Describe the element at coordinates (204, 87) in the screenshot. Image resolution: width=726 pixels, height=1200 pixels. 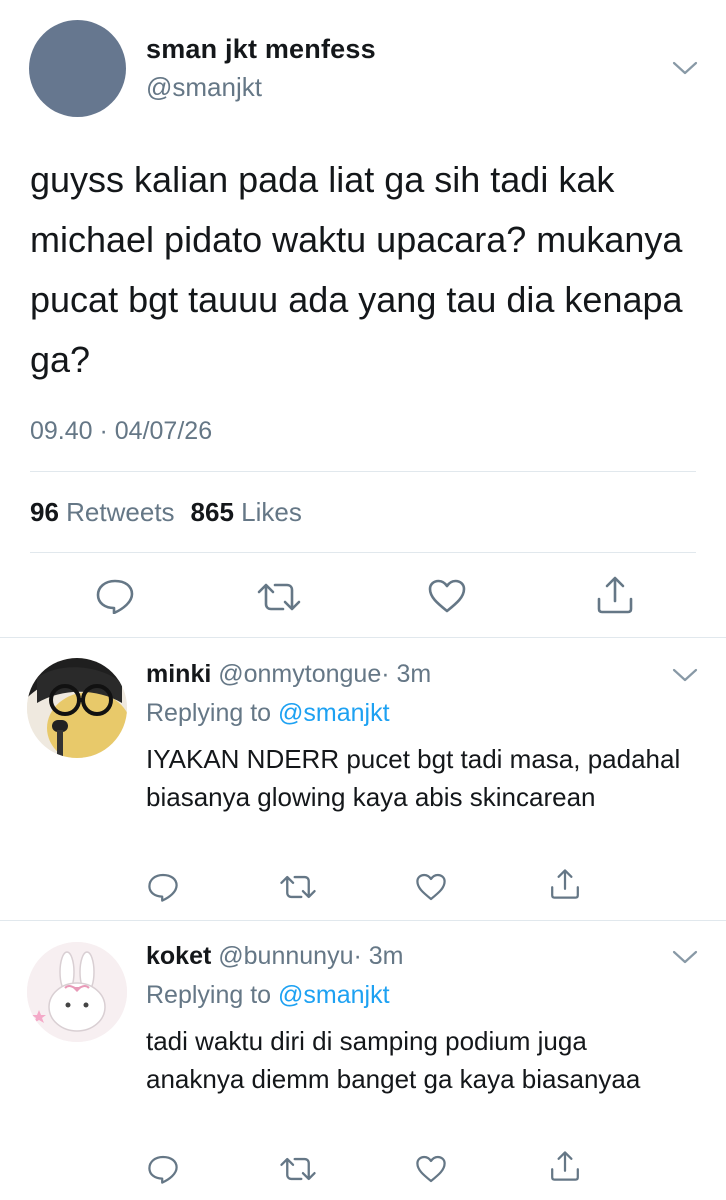
I see `author-handle: @smanjkt` at that location.